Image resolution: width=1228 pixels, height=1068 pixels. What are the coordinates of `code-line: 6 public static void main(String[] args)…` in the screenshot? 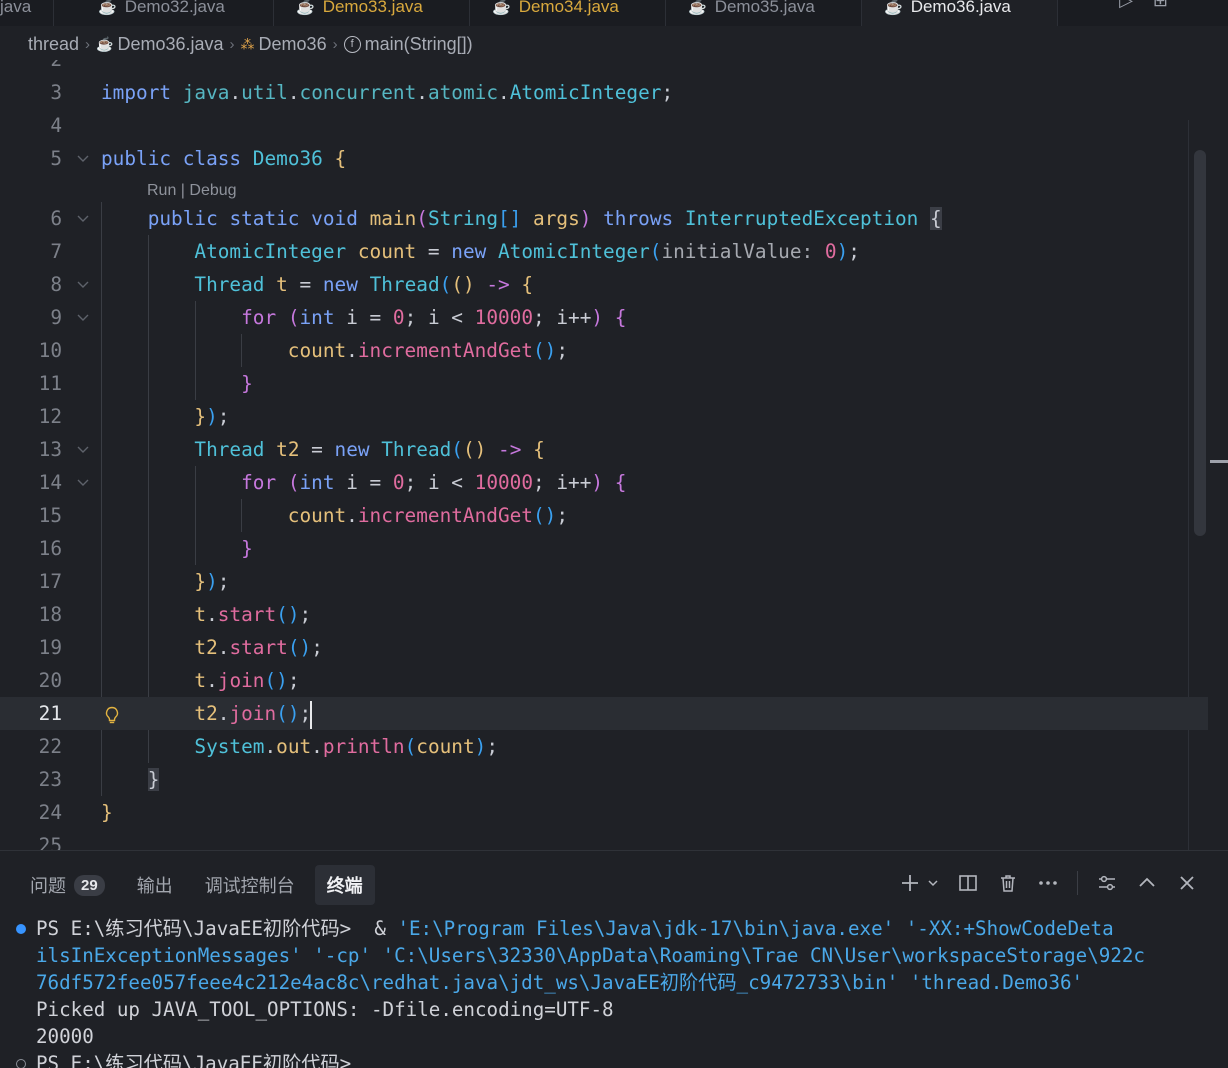 It's located at (604, 218).